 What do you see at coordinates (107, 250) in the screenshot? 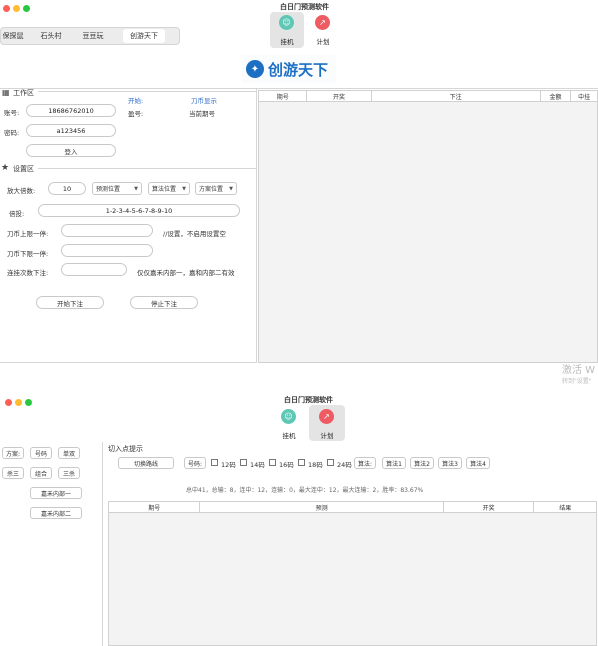
I see `lower-limit-input` at bounding box center [107, 250].